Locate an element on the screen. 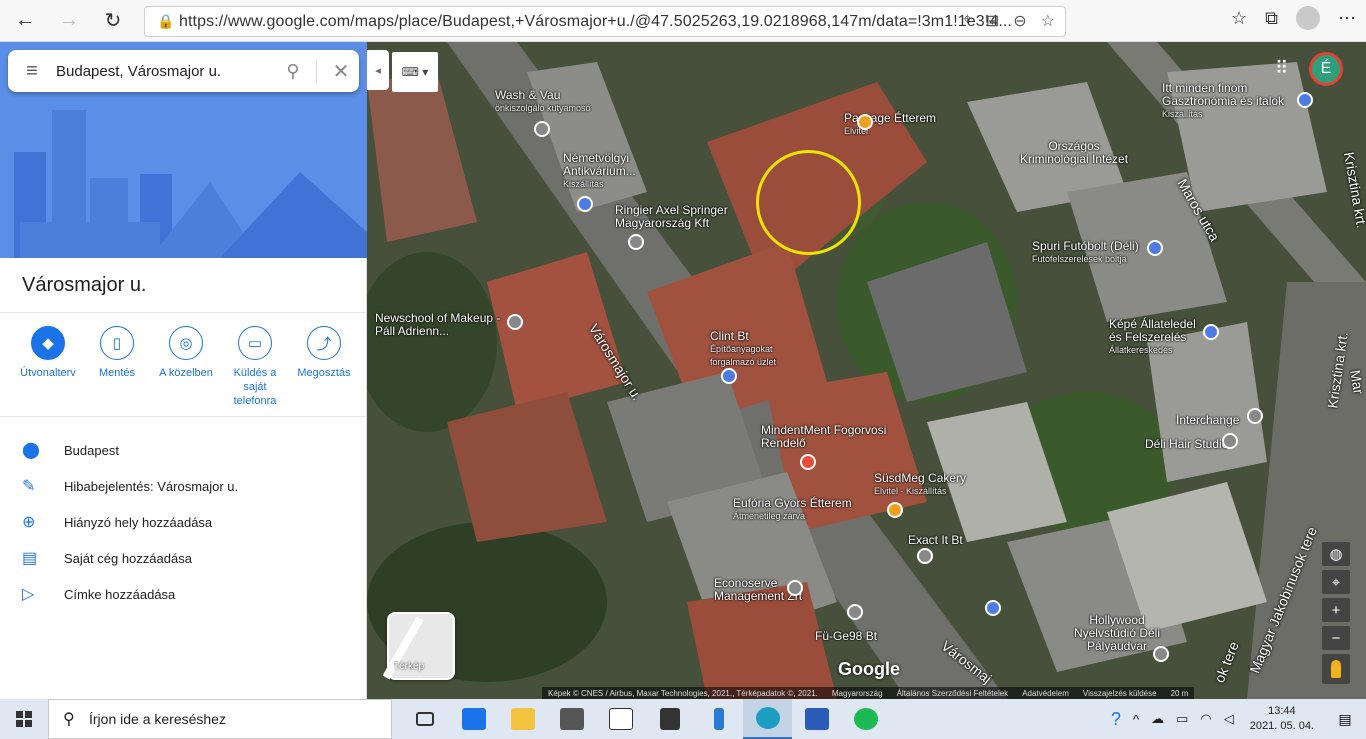  dental-pin-icon is located at coordinates (808, 462).